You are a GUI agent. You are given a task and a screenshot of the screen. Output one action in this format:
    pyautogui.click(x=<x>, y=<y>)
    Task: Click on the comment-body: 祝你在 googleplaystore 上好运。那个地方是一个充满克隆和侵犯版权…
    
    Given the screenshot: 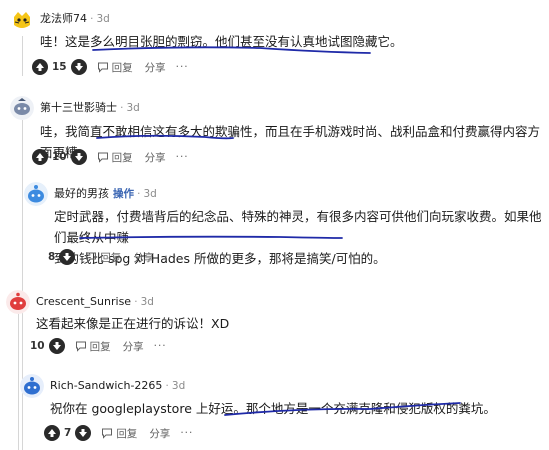 What is the action you would take?
    pyautogui.click(x=273, y=408)
    